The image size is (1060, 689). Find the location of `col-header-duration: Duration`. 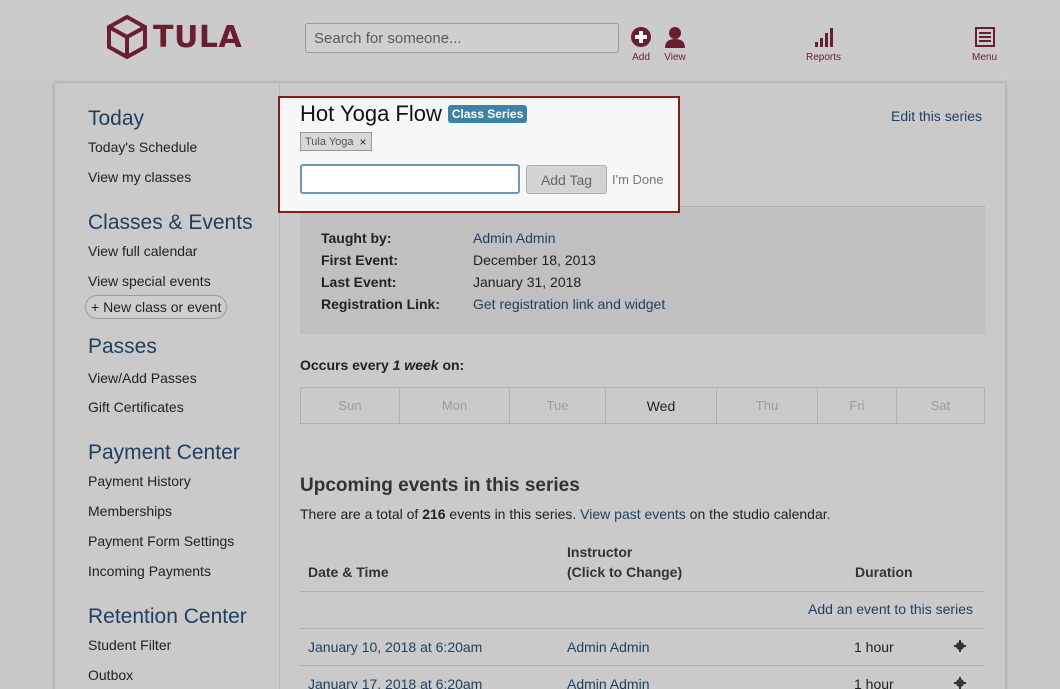

col-header-duration: Duration is located at coordinates (884, 572).